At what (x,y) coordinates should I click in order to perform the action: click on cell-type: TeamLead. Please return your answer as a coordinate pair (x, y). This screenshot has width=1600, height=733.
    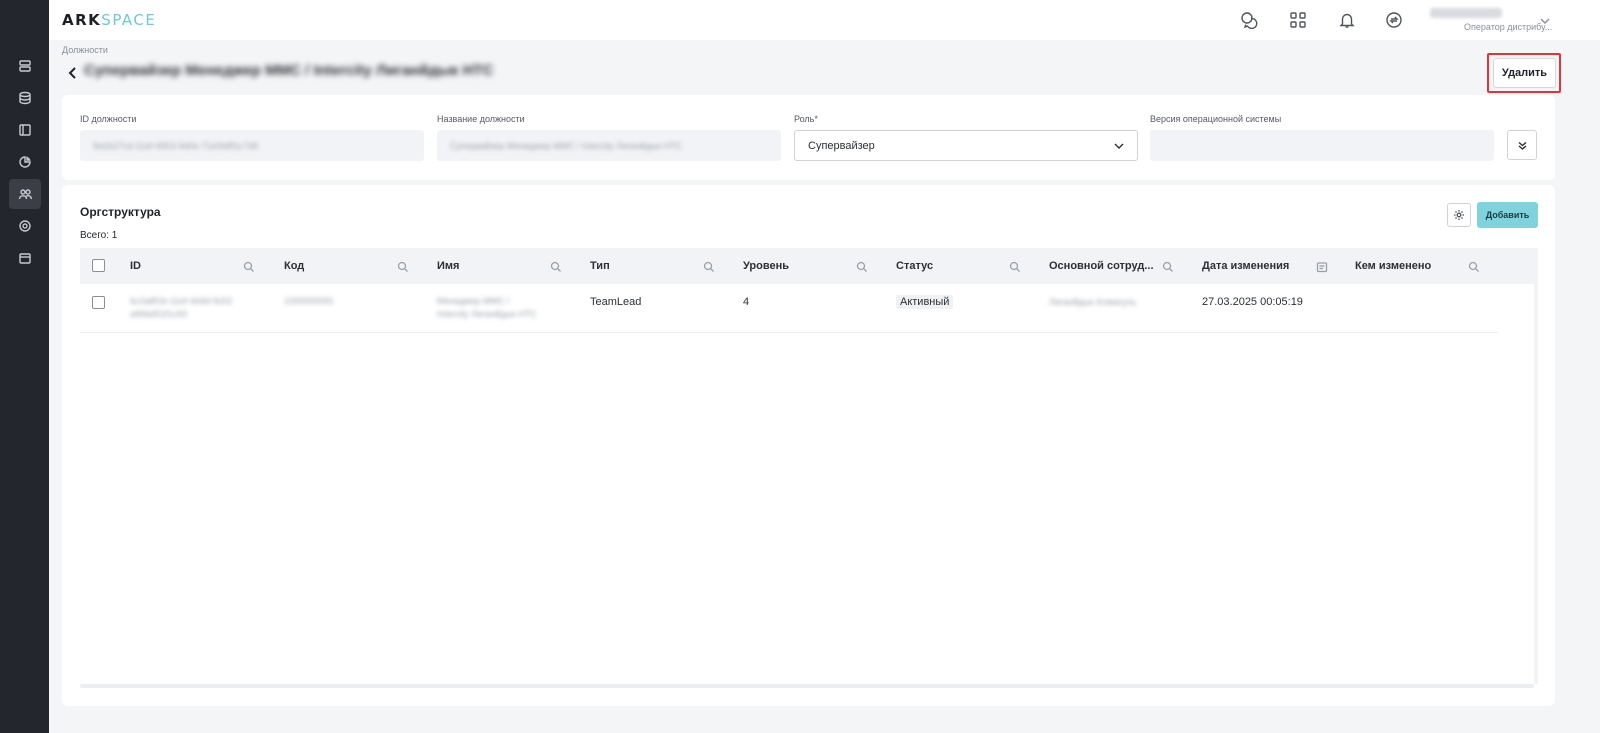
    Looking at the image, I should click on (616, 302).